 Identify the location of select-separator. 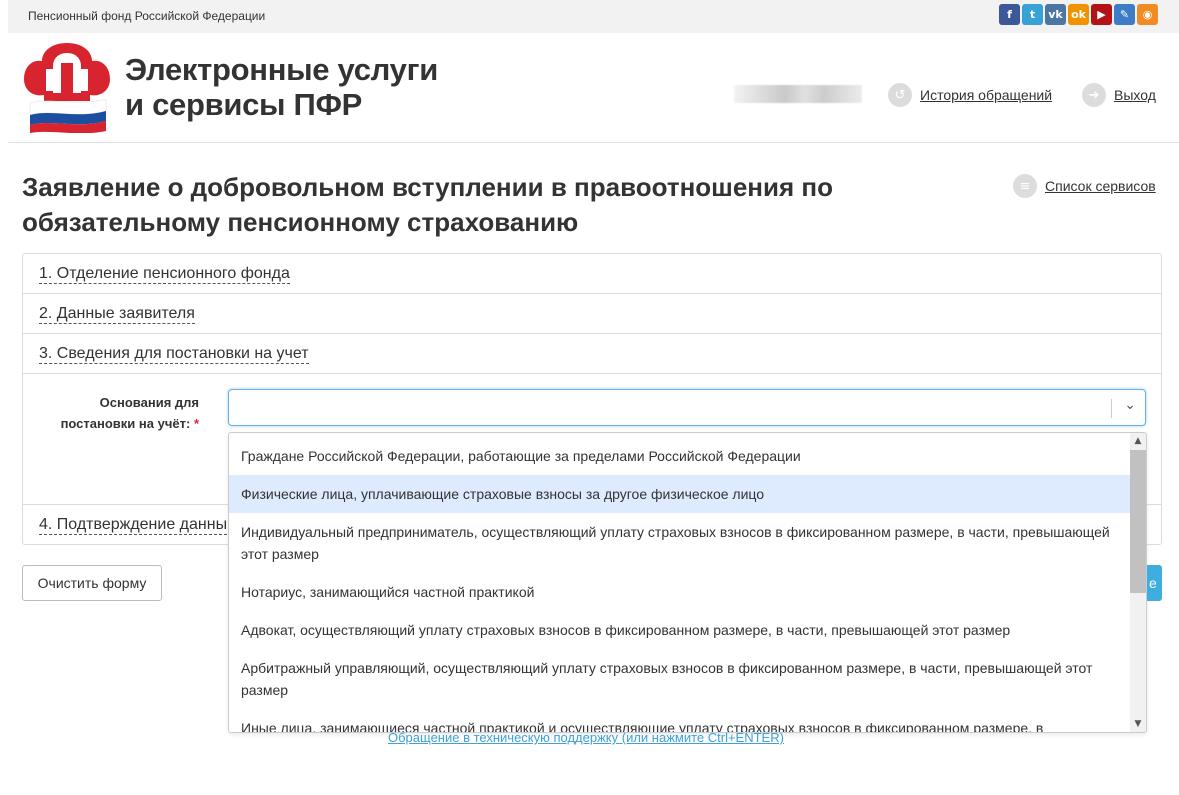
(1111, 408).